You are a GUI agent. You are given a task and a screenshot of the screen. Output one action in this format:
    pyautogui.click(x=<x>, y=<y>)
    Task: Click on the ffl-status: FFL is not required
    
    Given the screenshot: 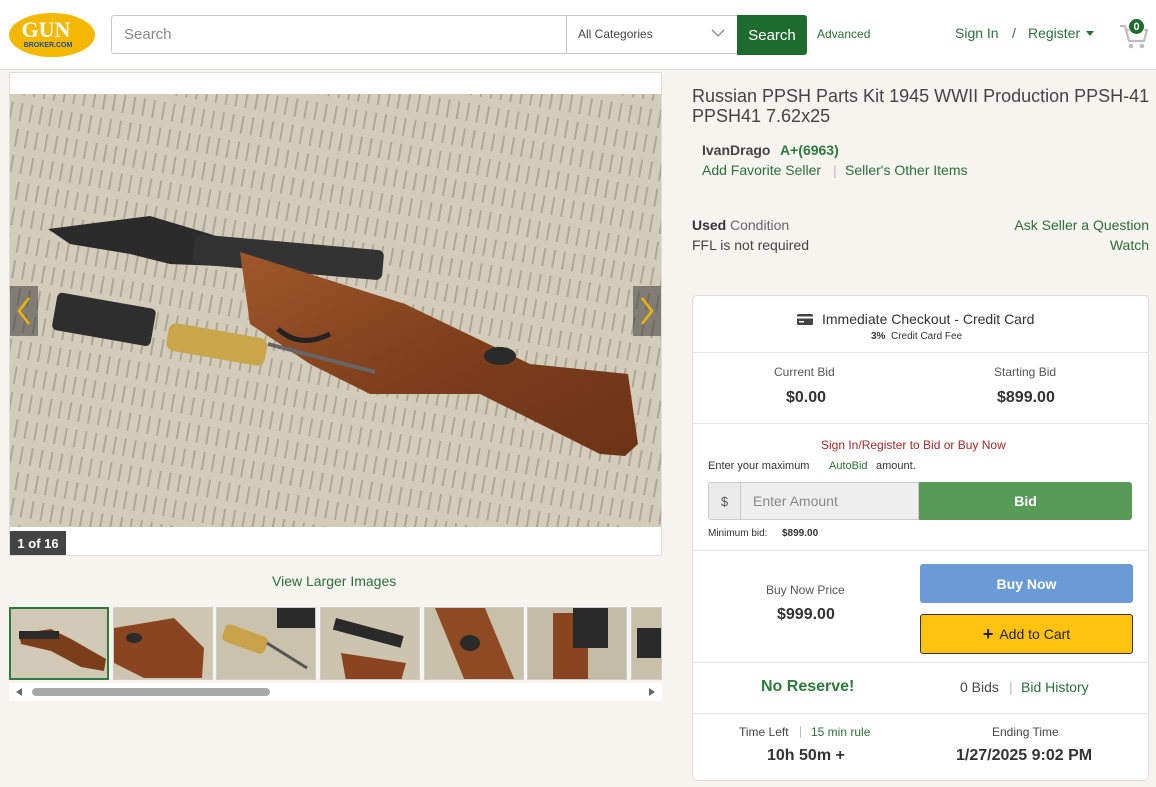 What is the action you would take?
    pyautogui.click(x=750, y=245)
    